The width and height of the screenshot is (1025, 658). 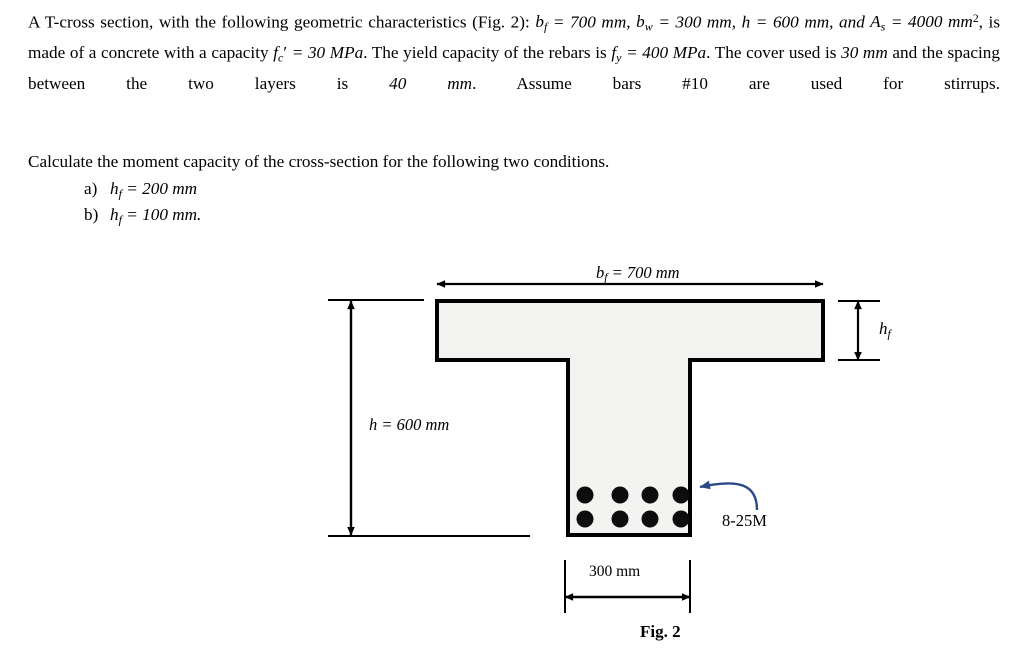 I want to click on text-layers-a: two layers is, so click(x=289, y=84).